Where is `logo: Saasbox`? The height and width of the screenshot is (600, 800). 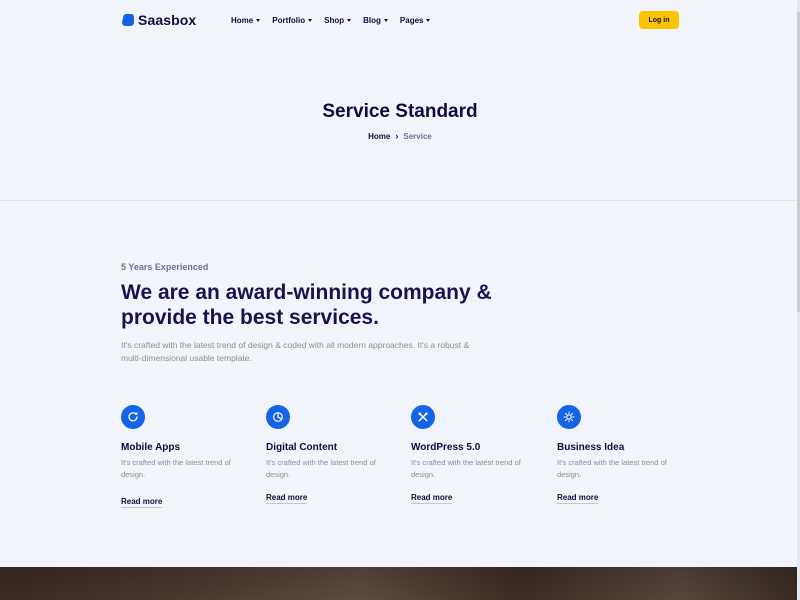
logo: Saasbox is located at coordinates (158, 20).